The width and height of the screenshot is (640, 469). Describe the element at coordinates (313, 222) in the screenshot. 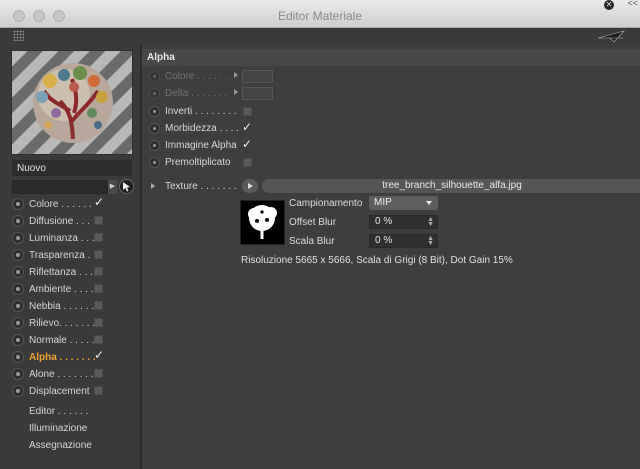

I see `offset-blur-label: Offset Blur` at that location.